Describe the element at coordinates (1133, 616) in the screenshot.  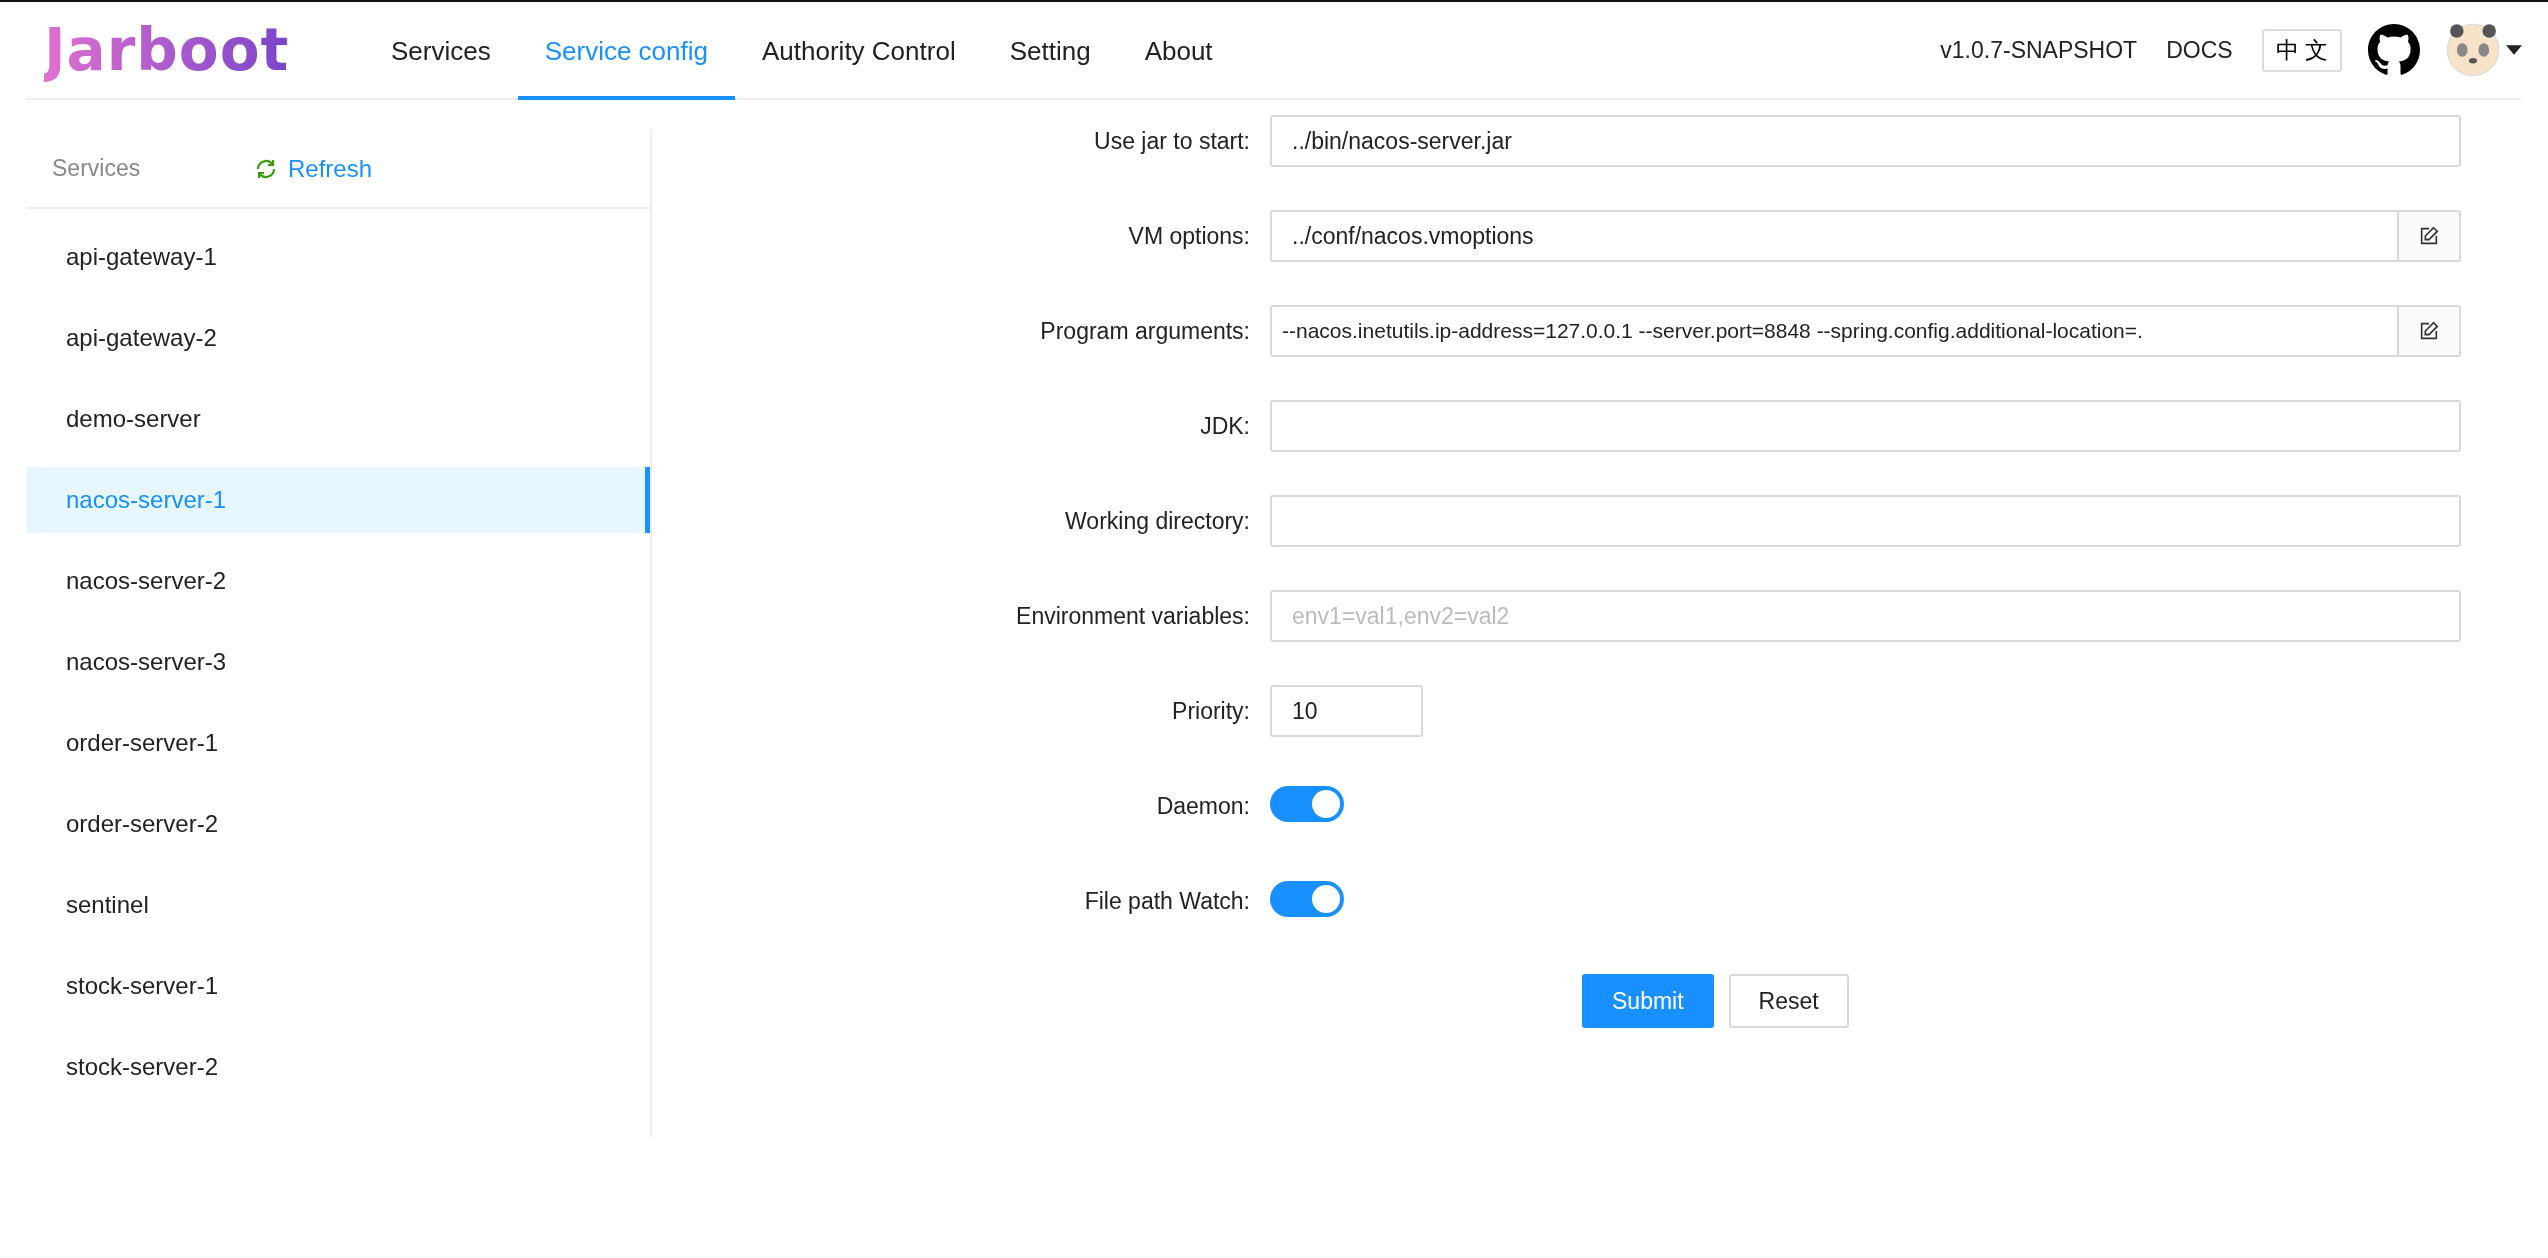
I see `field-label: Environment variables:` at that location.